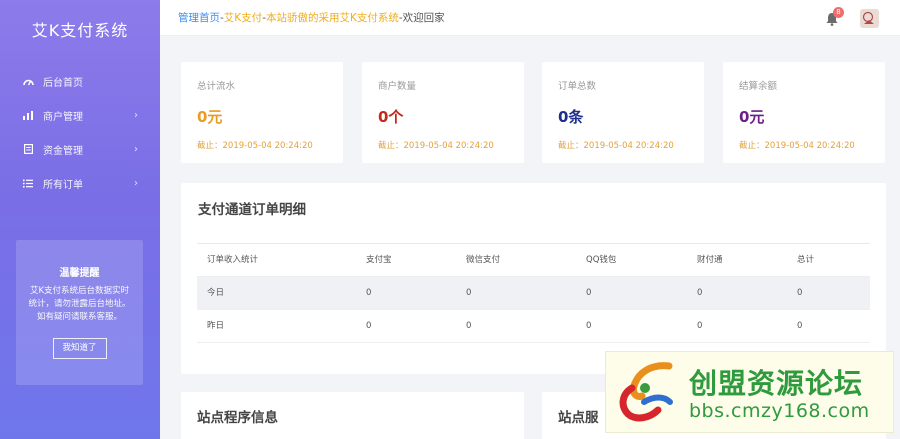 This screenshot has height=439, width=900. I want to click on stat-value: 0条, so click(571, 117).